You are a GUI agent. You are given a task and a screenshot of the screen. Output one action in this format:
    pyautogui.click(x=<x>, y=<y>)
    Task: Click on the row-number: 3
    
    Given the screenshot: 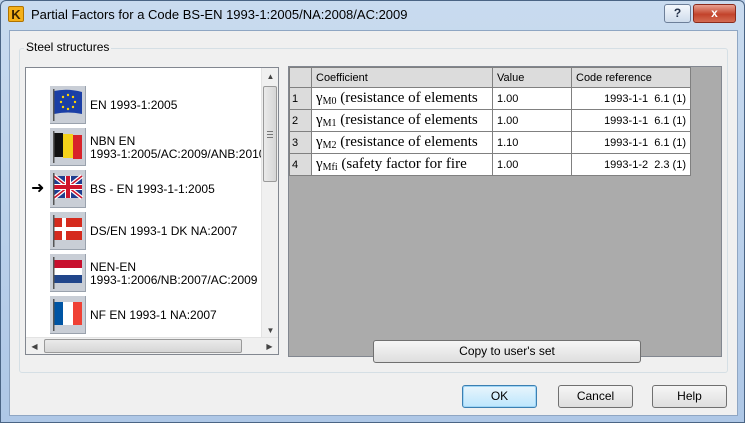 What is the action you would take?
    pyautogui.click(x=300, y=142)
    